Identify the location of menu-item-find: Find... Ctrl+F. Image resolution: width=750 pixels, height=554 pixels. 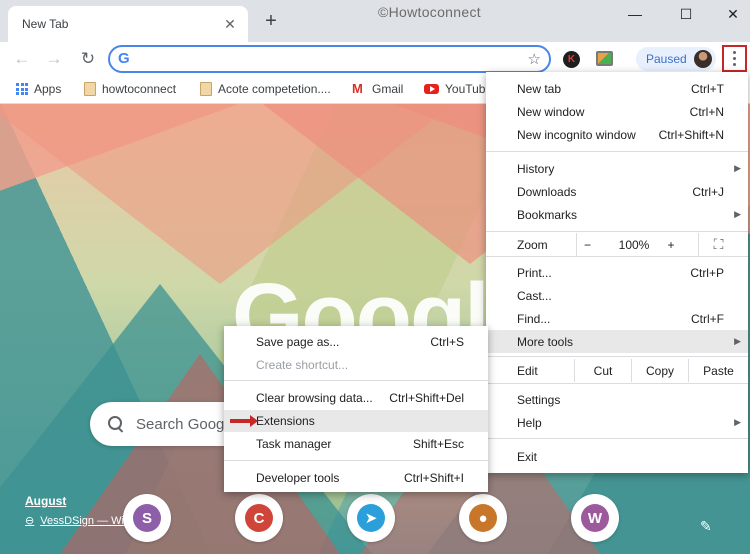
(617, 318).